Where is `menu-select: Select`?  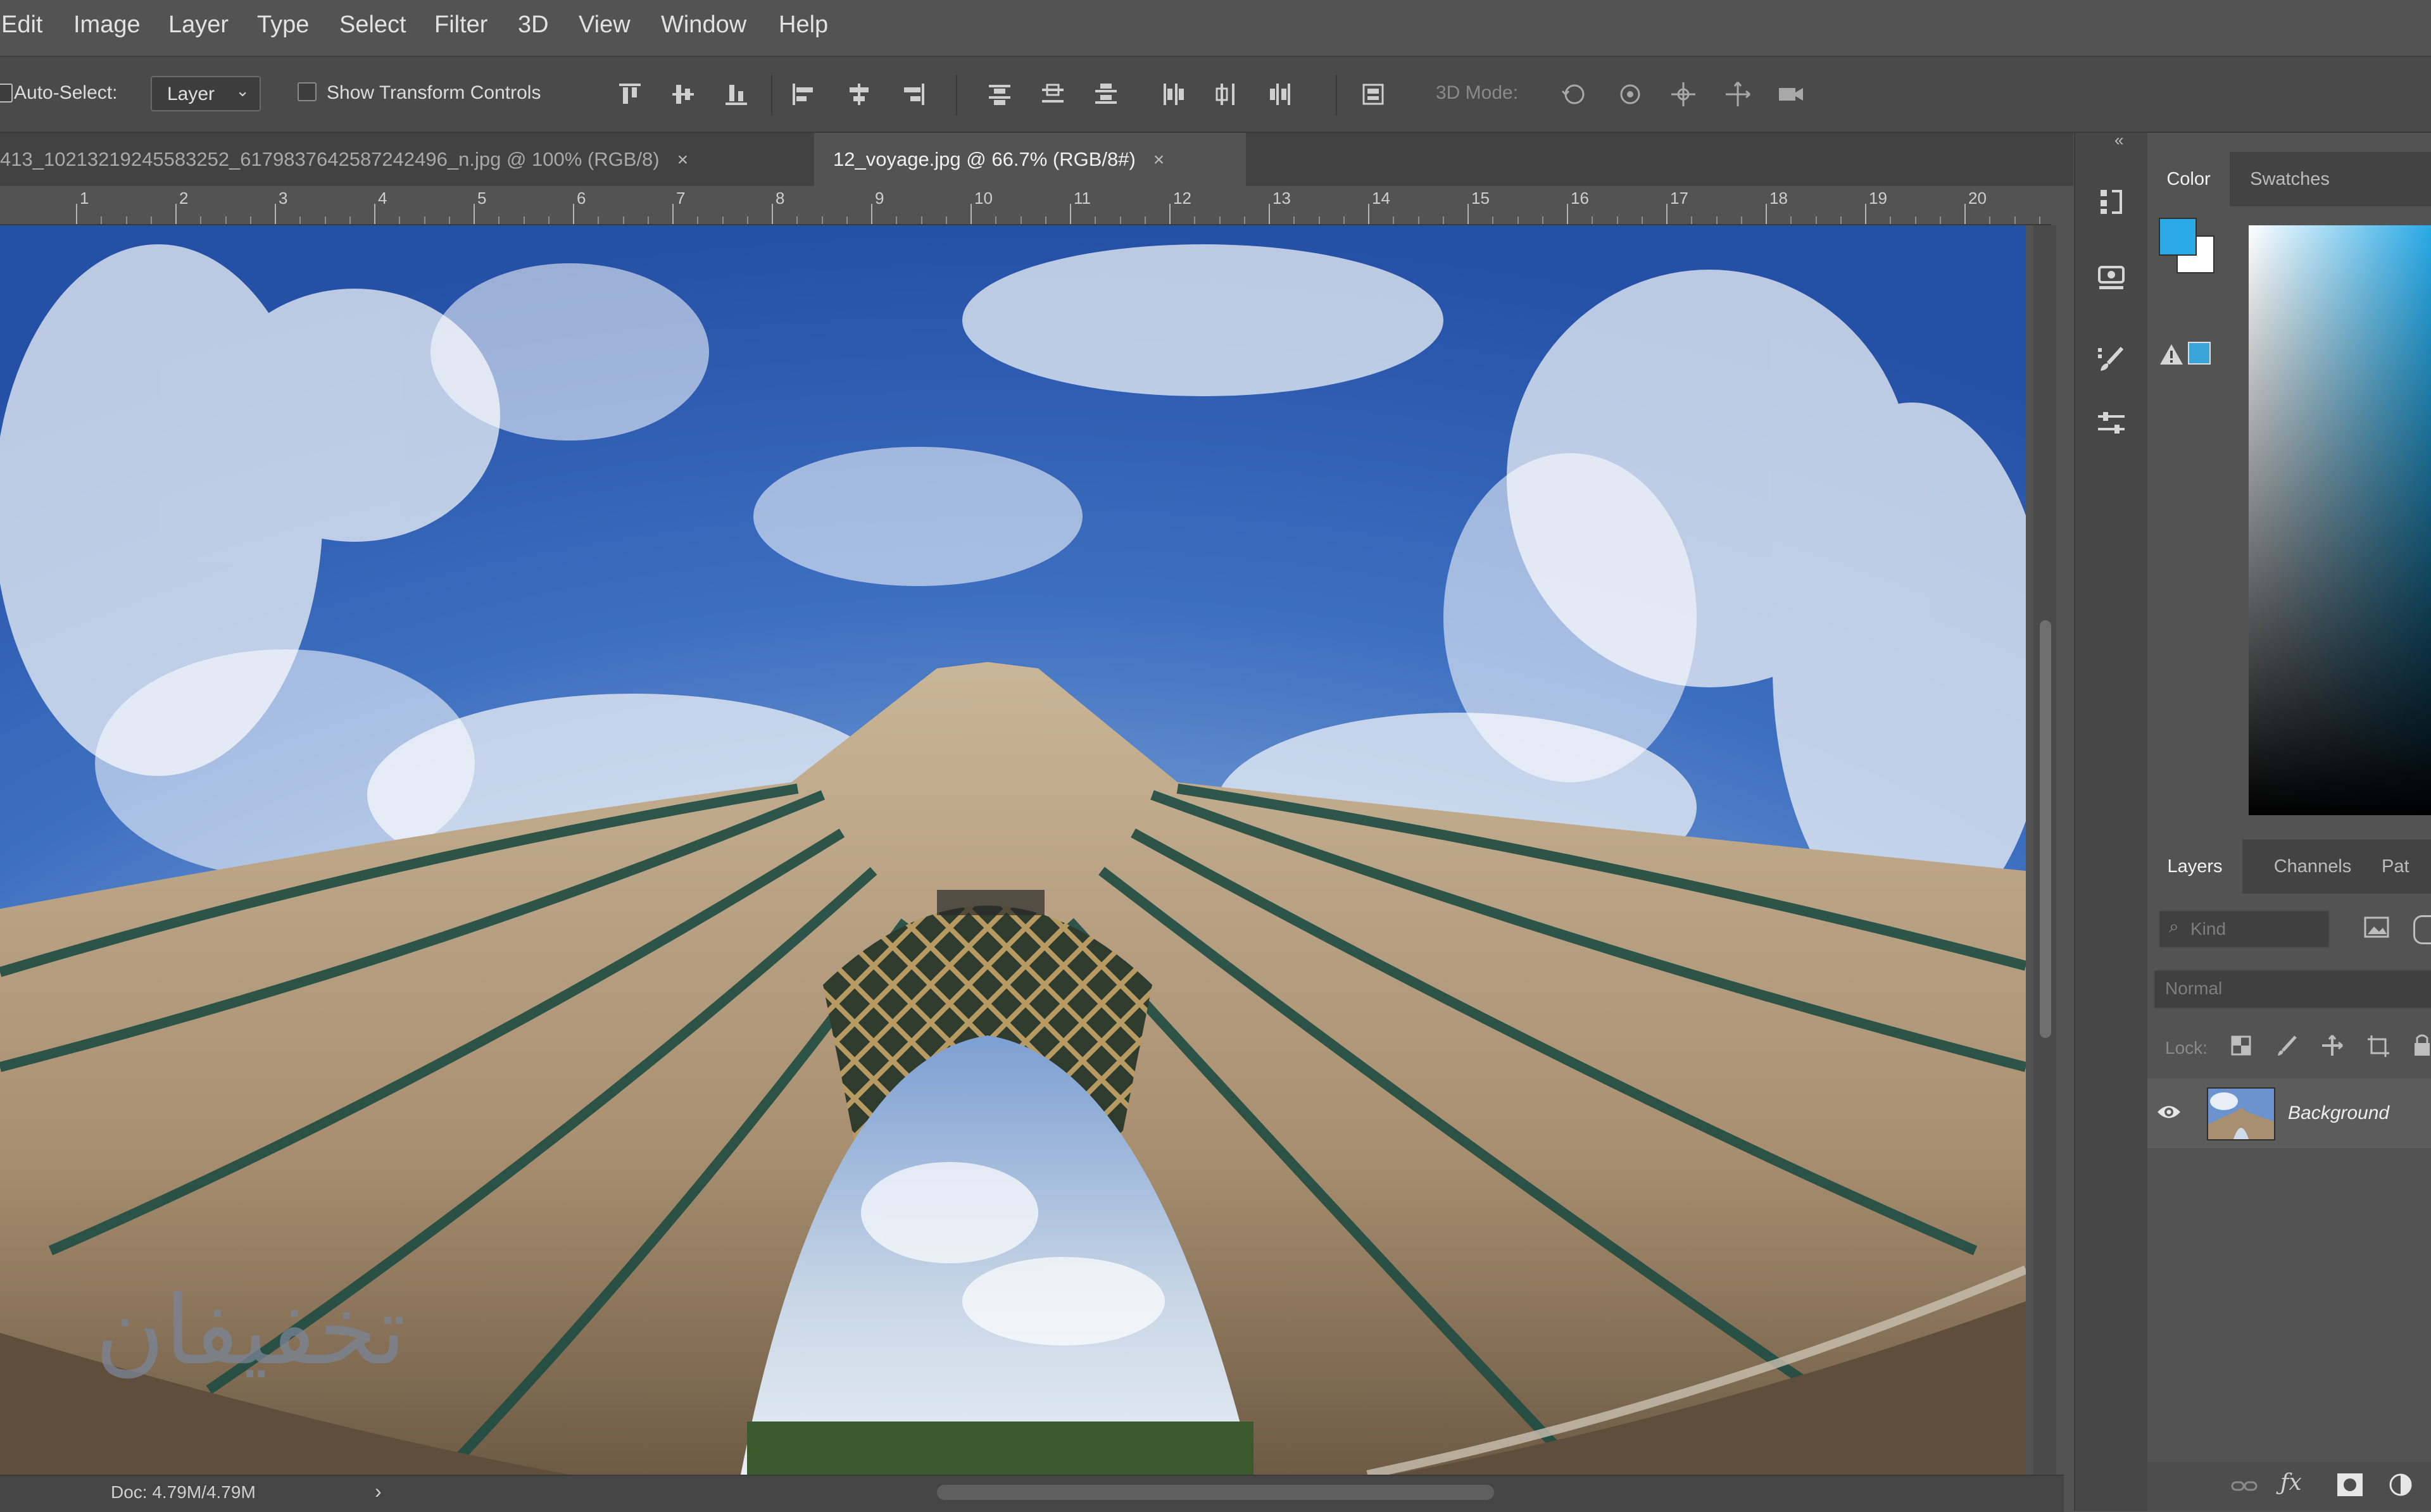
menu-select: Select is located at coordinates (372, 25).